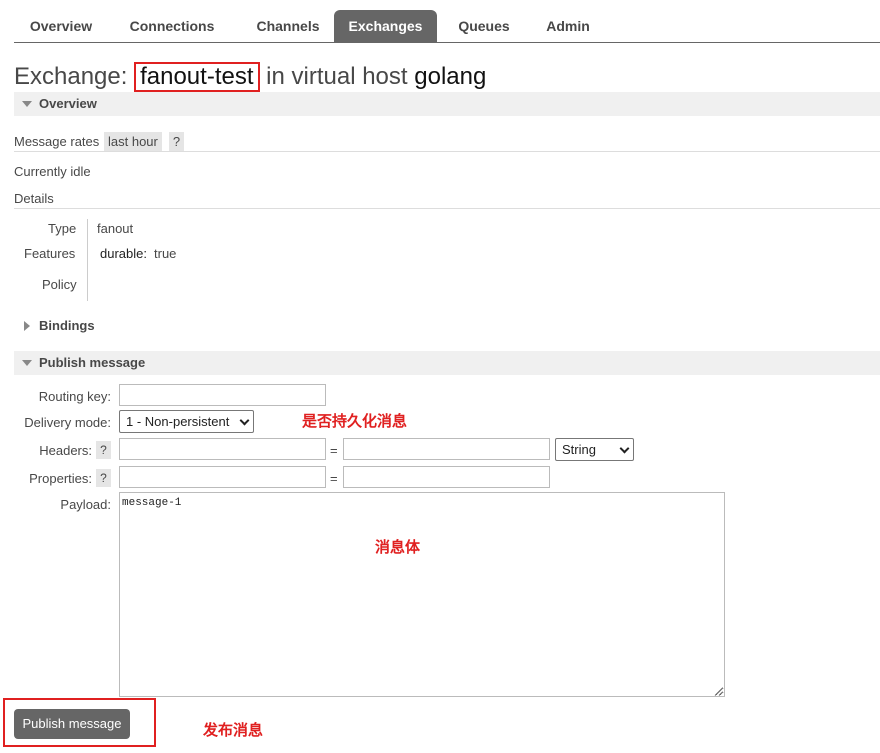 The image size is (880, 753). What do you see at coordinates (568, 26) in the screenshot?
I see `tab-admin: Admin` at bounding box center [568, 26].